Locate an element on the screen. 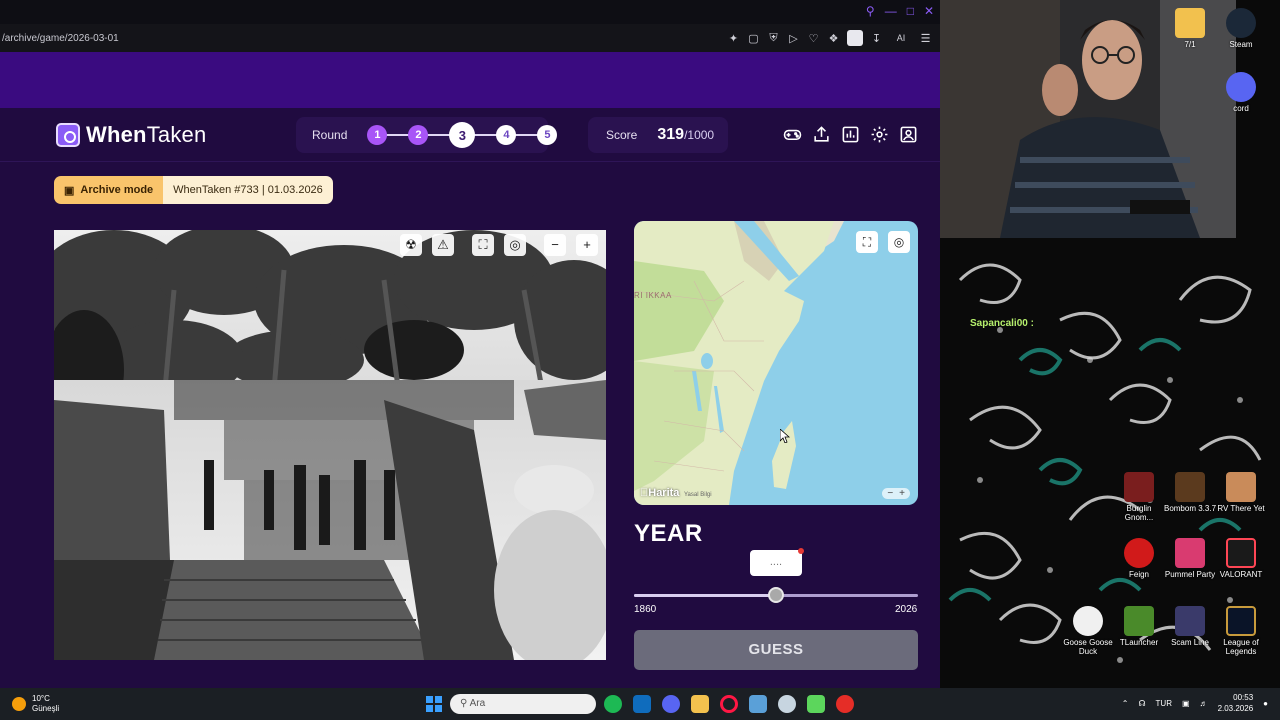 This screenshot has height=720, width=1280. valorant-icon is located at coordinates (1241, 553).